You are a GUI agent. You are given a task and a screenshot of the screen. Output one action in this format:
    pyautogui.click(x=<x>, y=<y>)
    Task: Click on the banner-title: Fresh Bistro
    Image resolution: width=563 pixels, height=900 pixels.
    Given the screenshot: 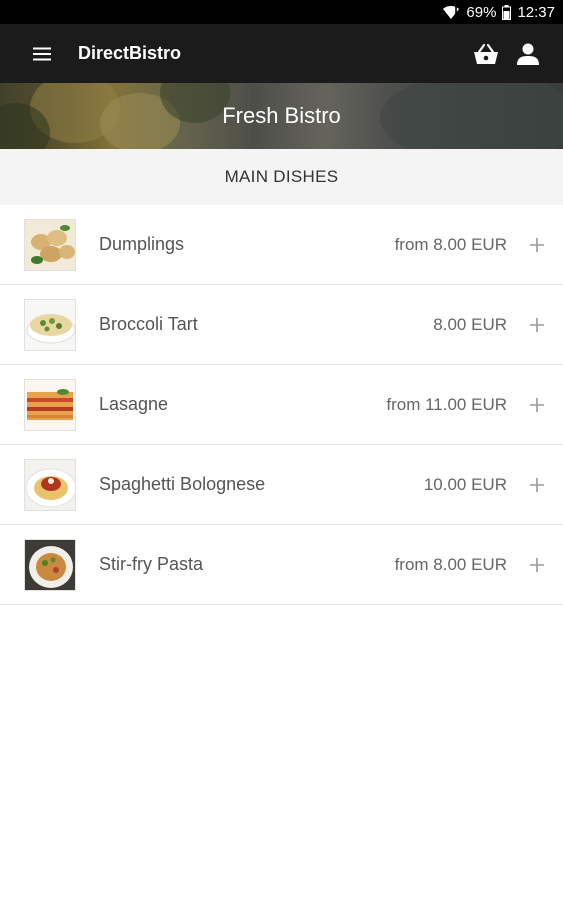 What is the action you would take?
    pyautogui.click(x=281, y=115)
    